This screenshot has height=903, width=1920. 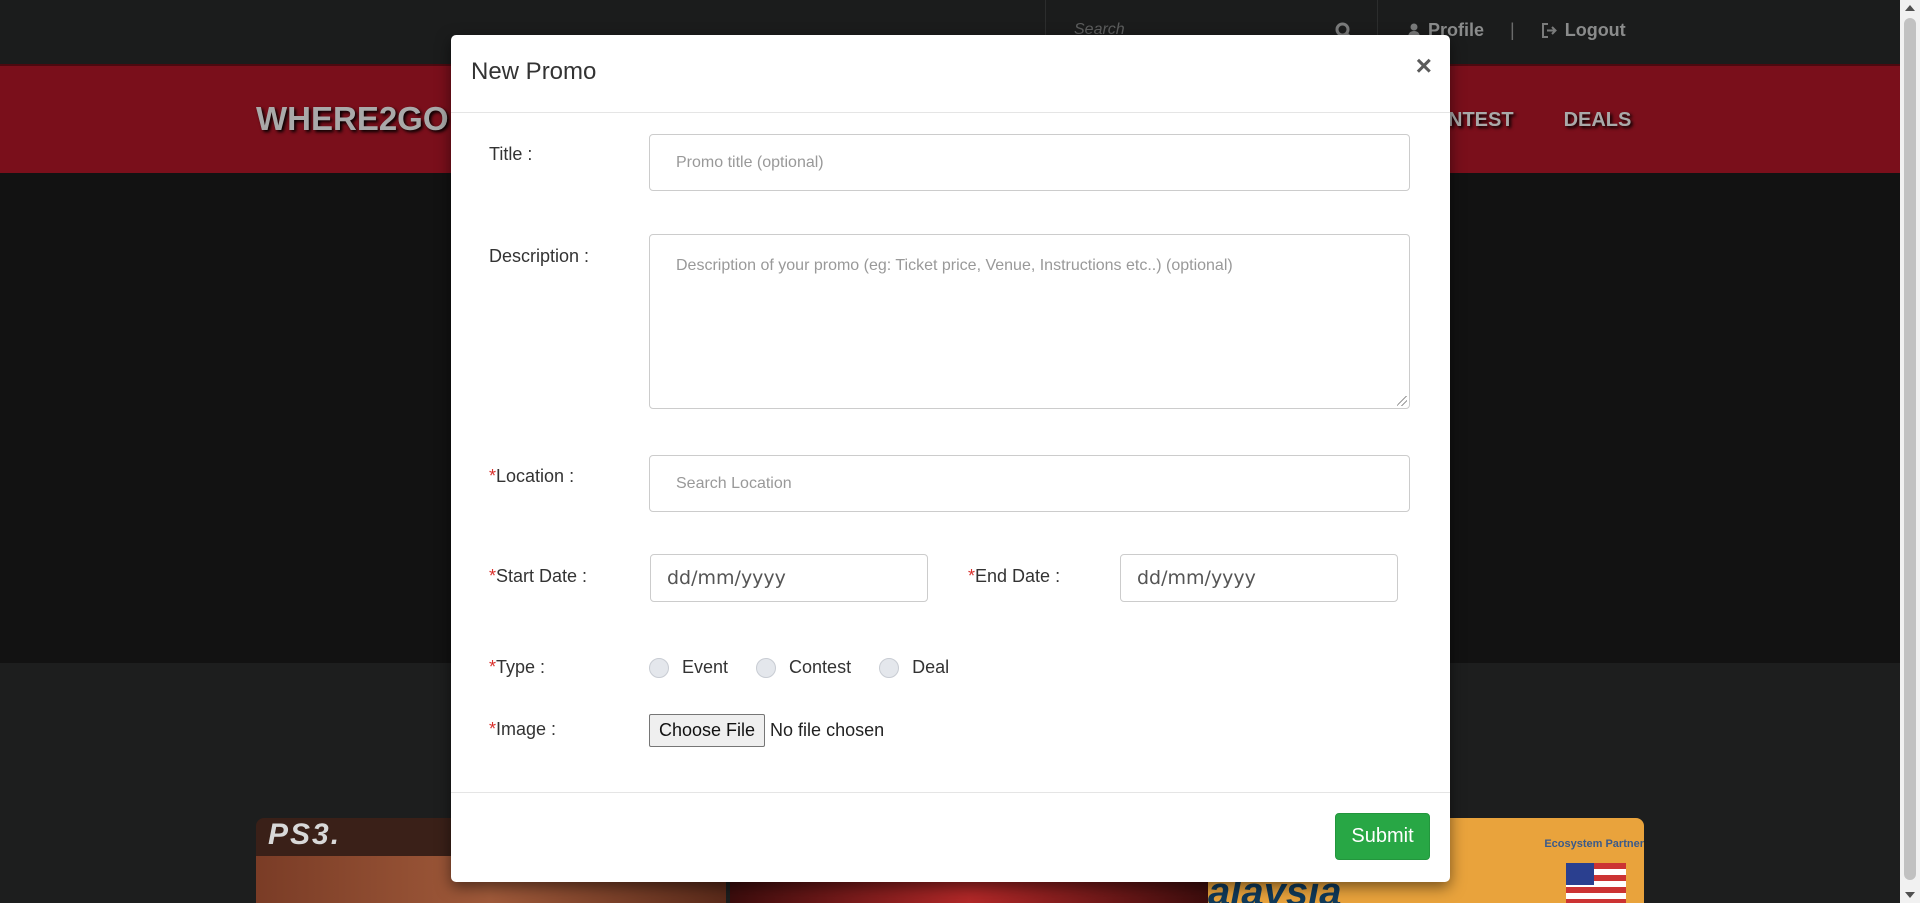 I want to click on choose-file-button: Choose File, so click(x=707, y=730).